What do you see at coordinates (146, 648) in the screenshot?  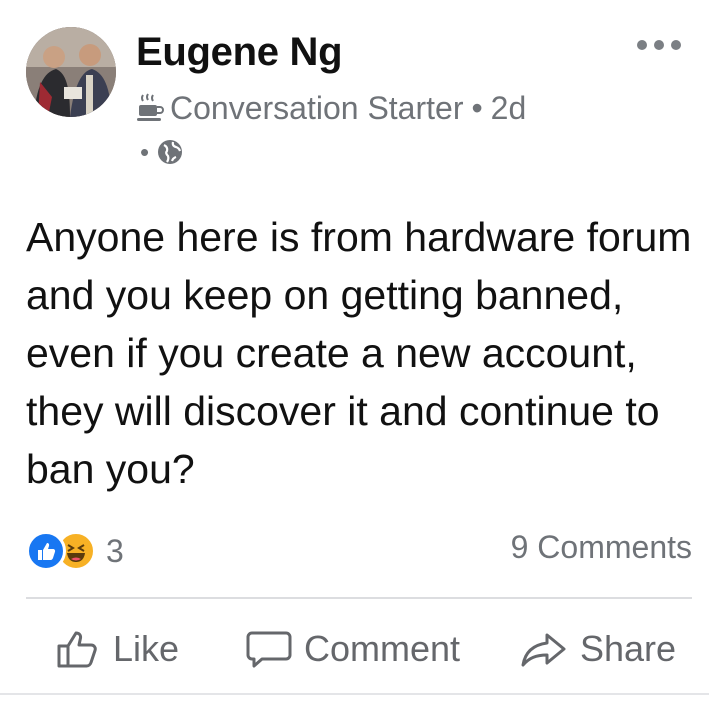 I see `like-label: Like` at bounding box center [146, 648].